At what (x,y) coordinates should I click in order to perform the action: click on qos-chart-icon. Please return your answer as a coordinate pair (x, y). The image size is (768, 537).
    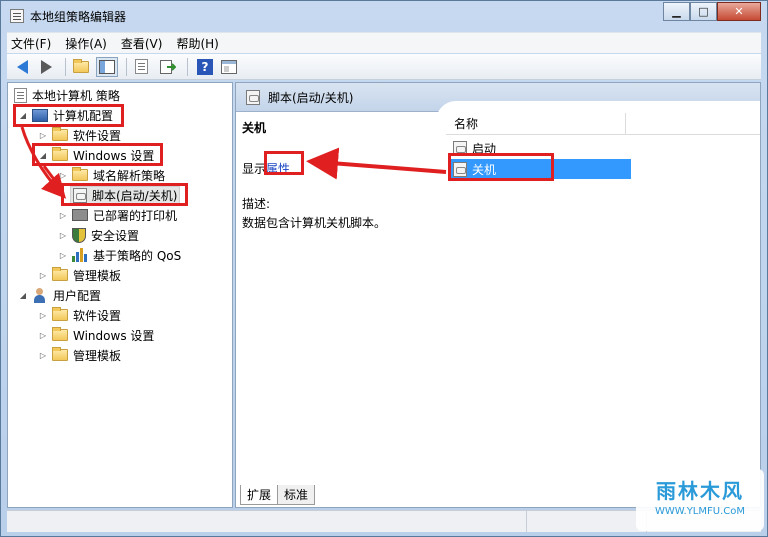
    Looking at the image, I should click on (80, 255).